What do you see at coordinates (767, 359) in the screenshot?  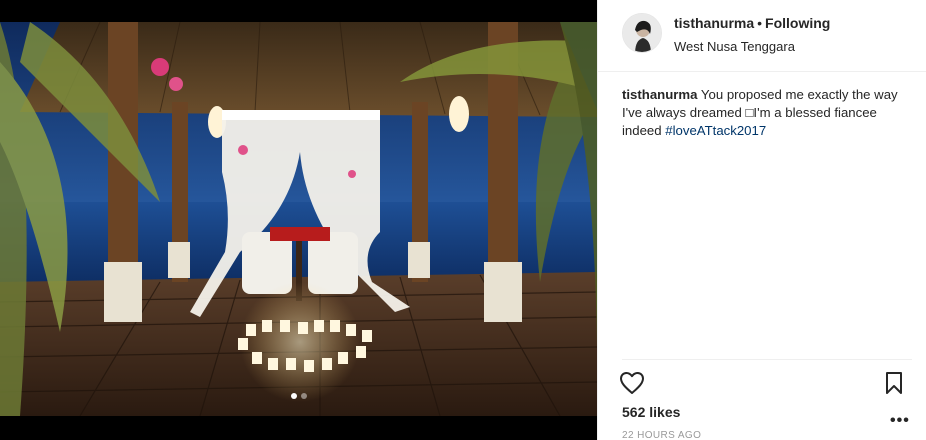 I see `actions-divider` at bounding box center [767, 359].